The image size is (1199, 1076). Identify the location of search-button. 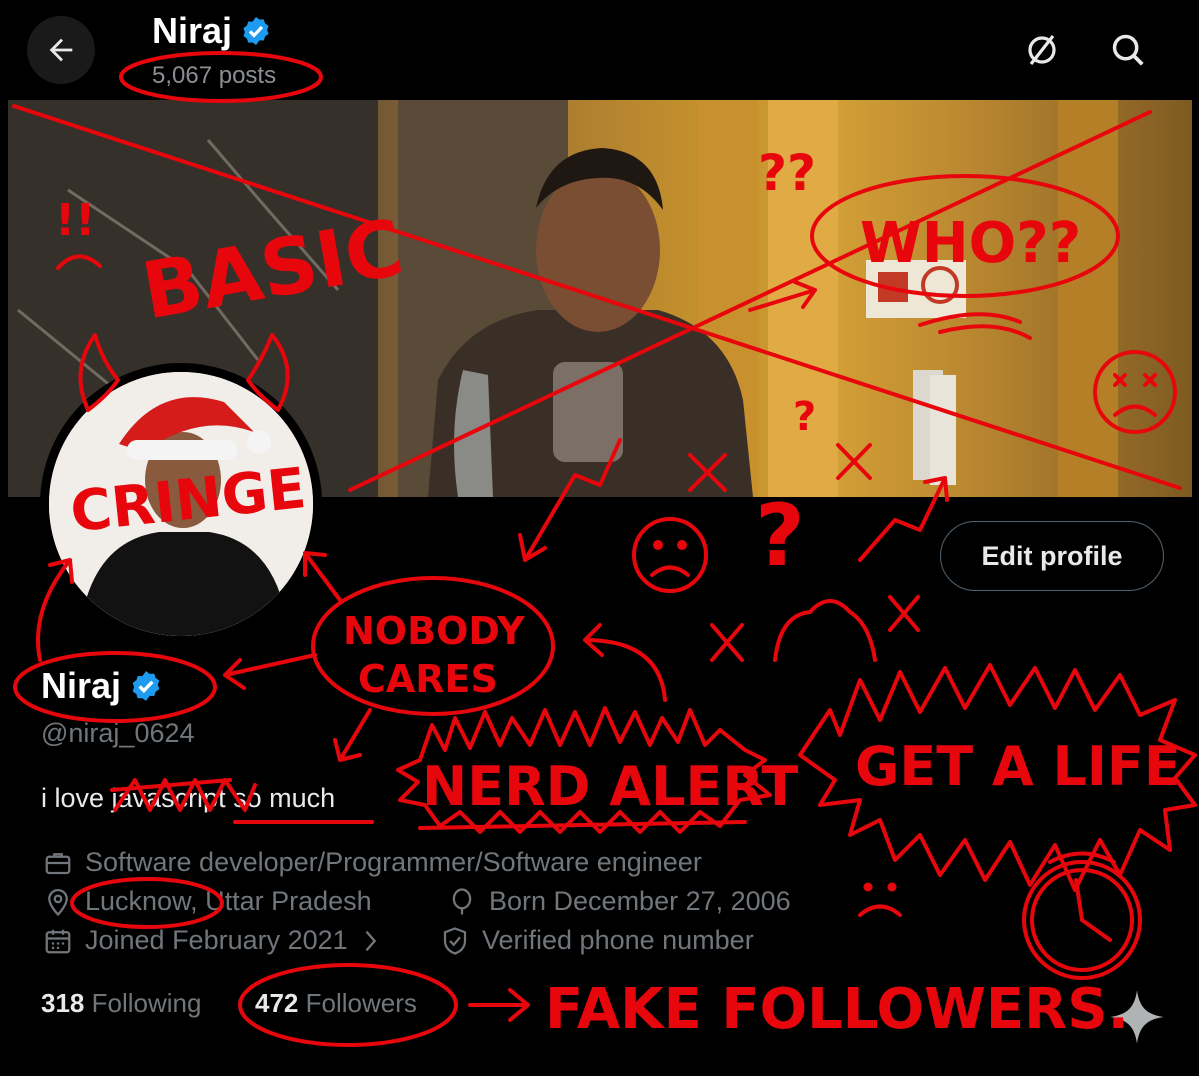
(1128, 50).